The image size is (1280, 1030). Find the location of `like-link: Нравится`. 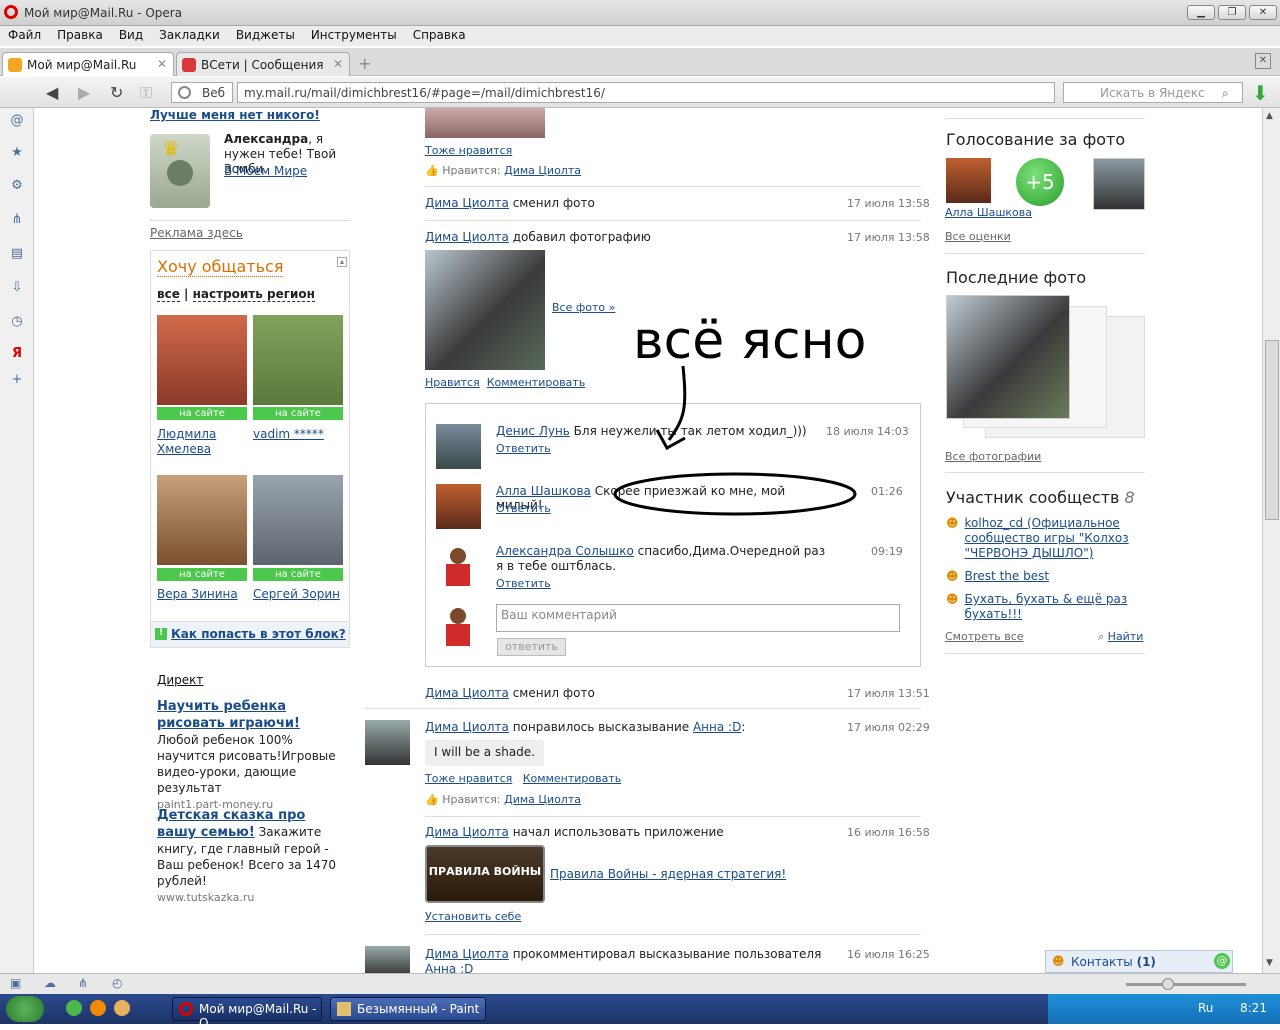

like-link: Нравится is located at coordinates (452, 382).